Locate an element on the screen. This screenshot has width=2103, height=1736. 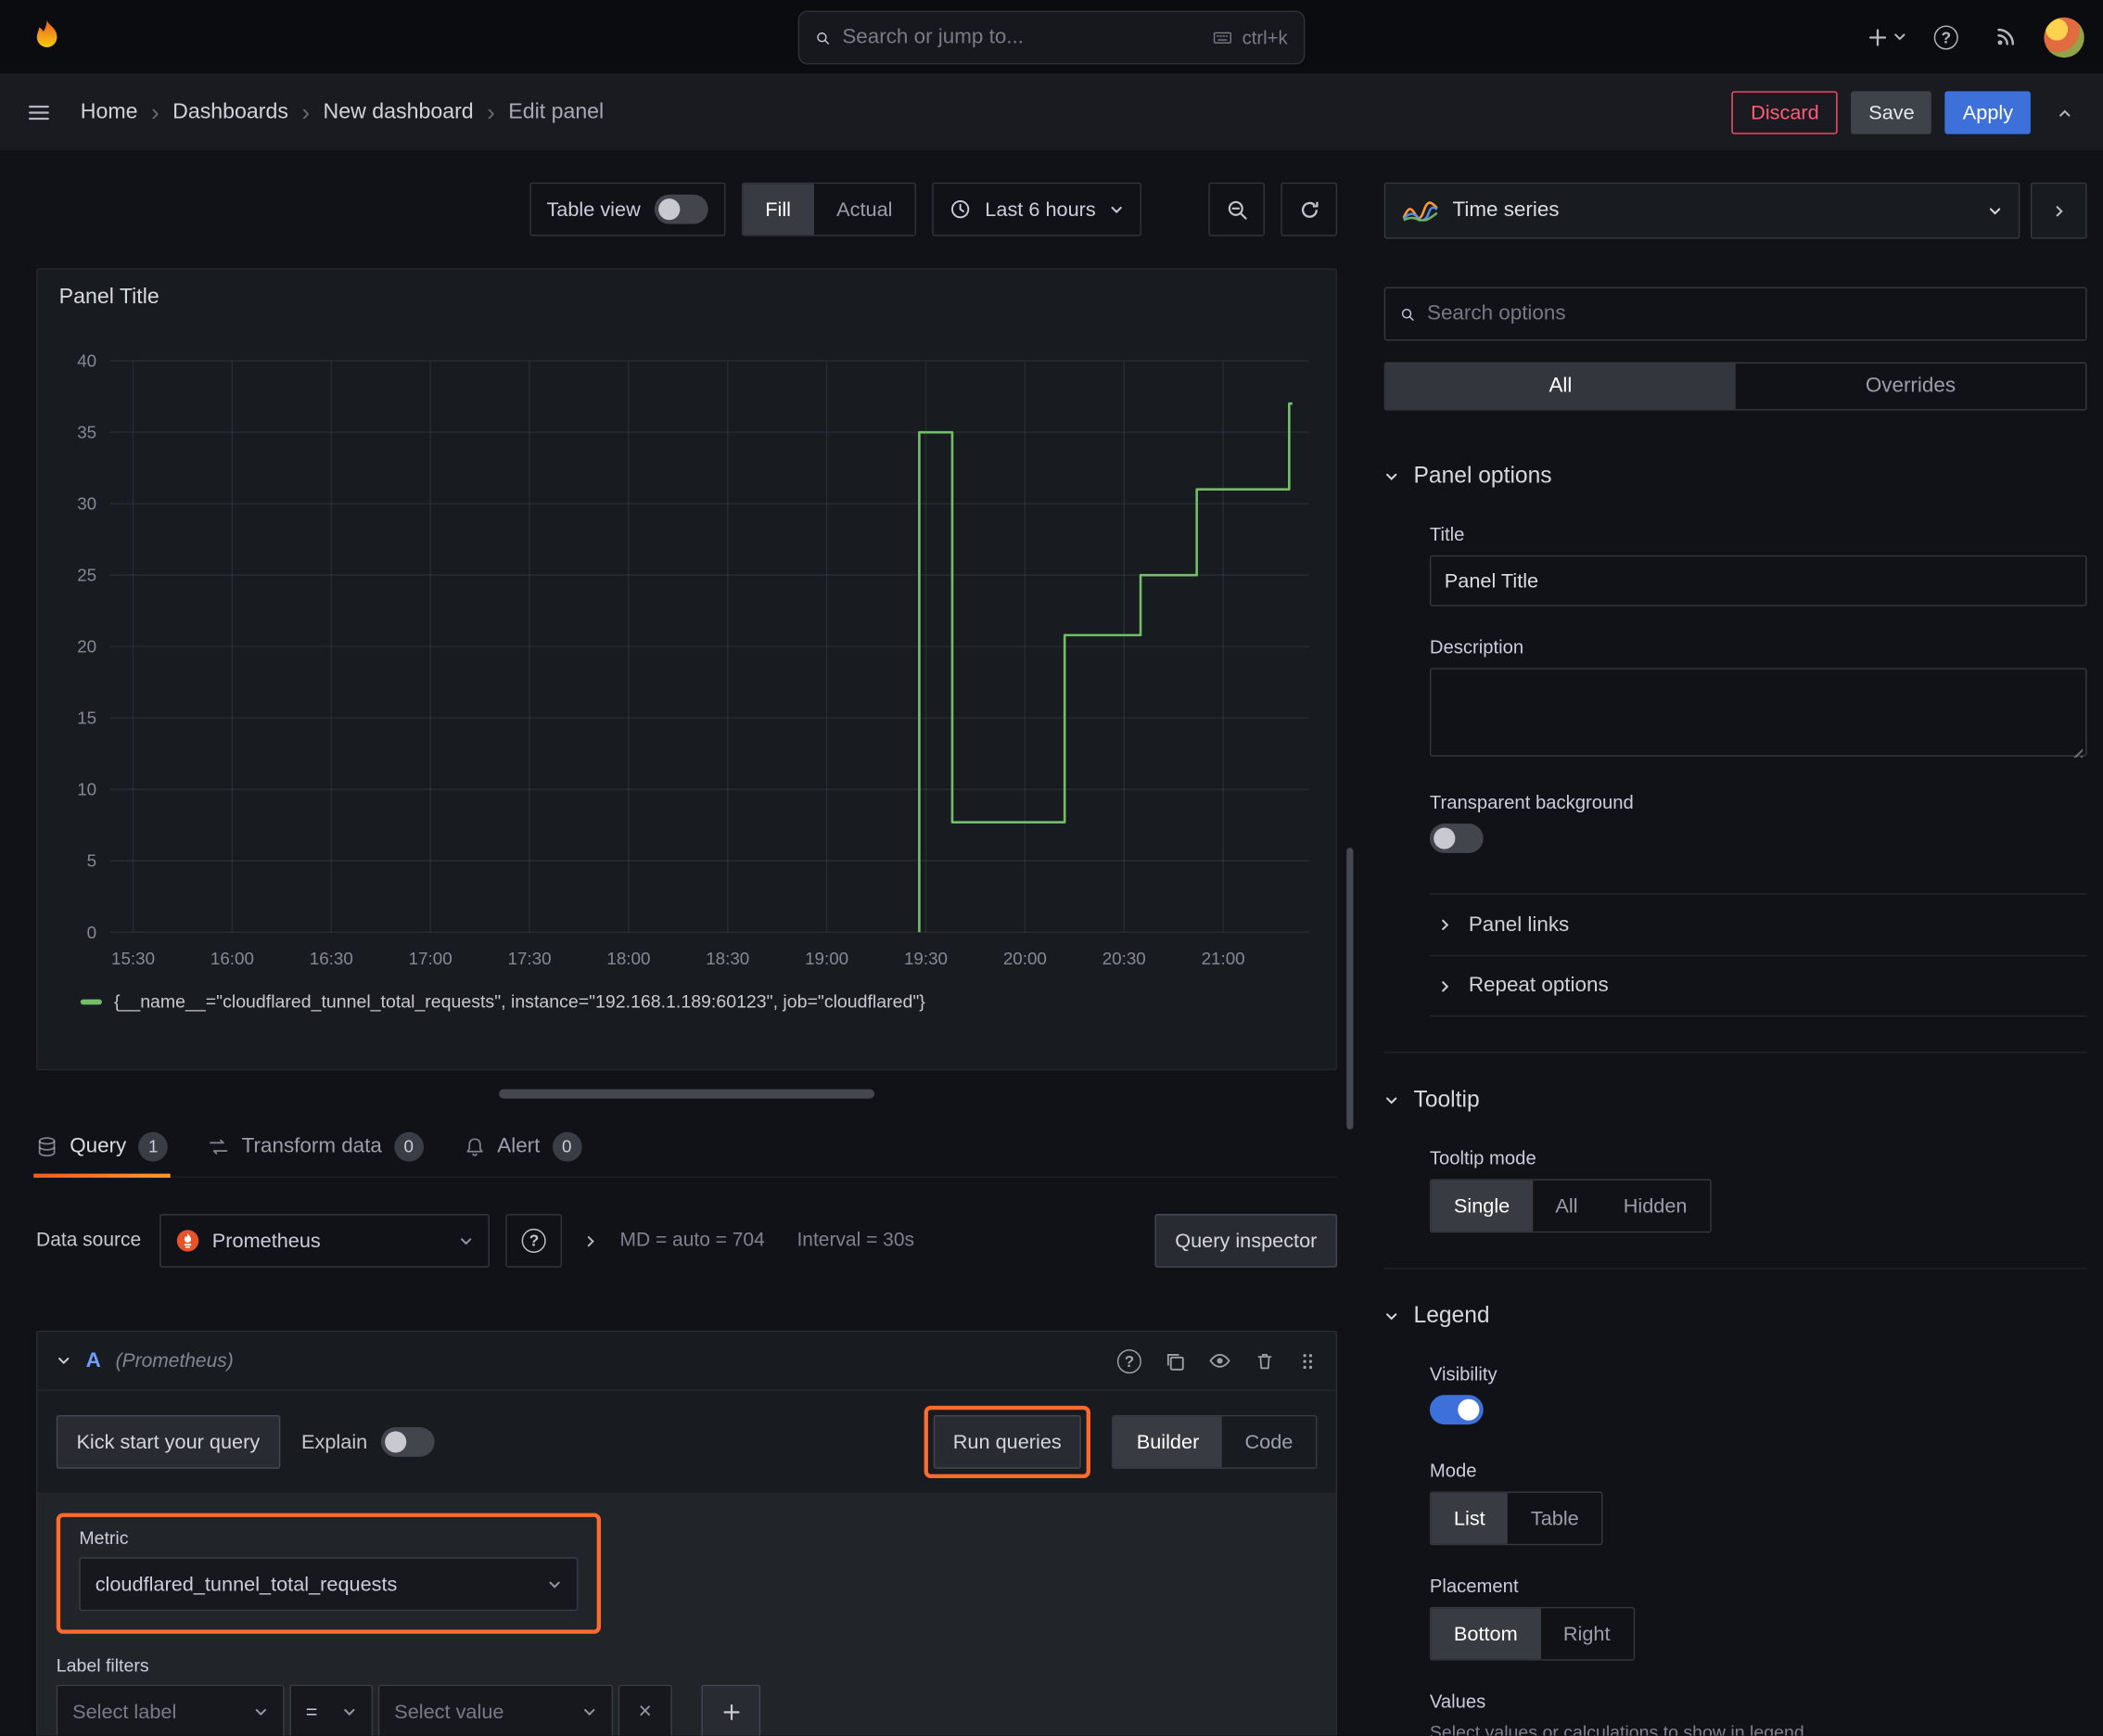
save-button: Save is located at coordinates (1891, 113).